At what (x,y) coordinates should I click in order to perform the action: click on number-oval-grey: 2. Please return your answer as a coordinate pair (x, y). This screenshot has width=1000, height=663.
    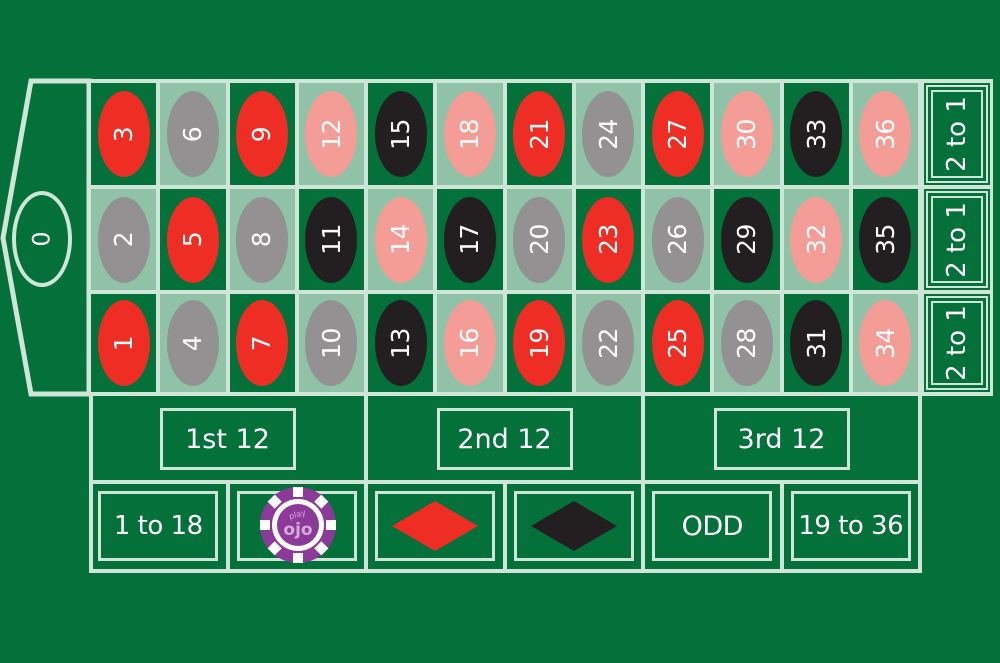
    Looking at the image, I should click on (123, 239).